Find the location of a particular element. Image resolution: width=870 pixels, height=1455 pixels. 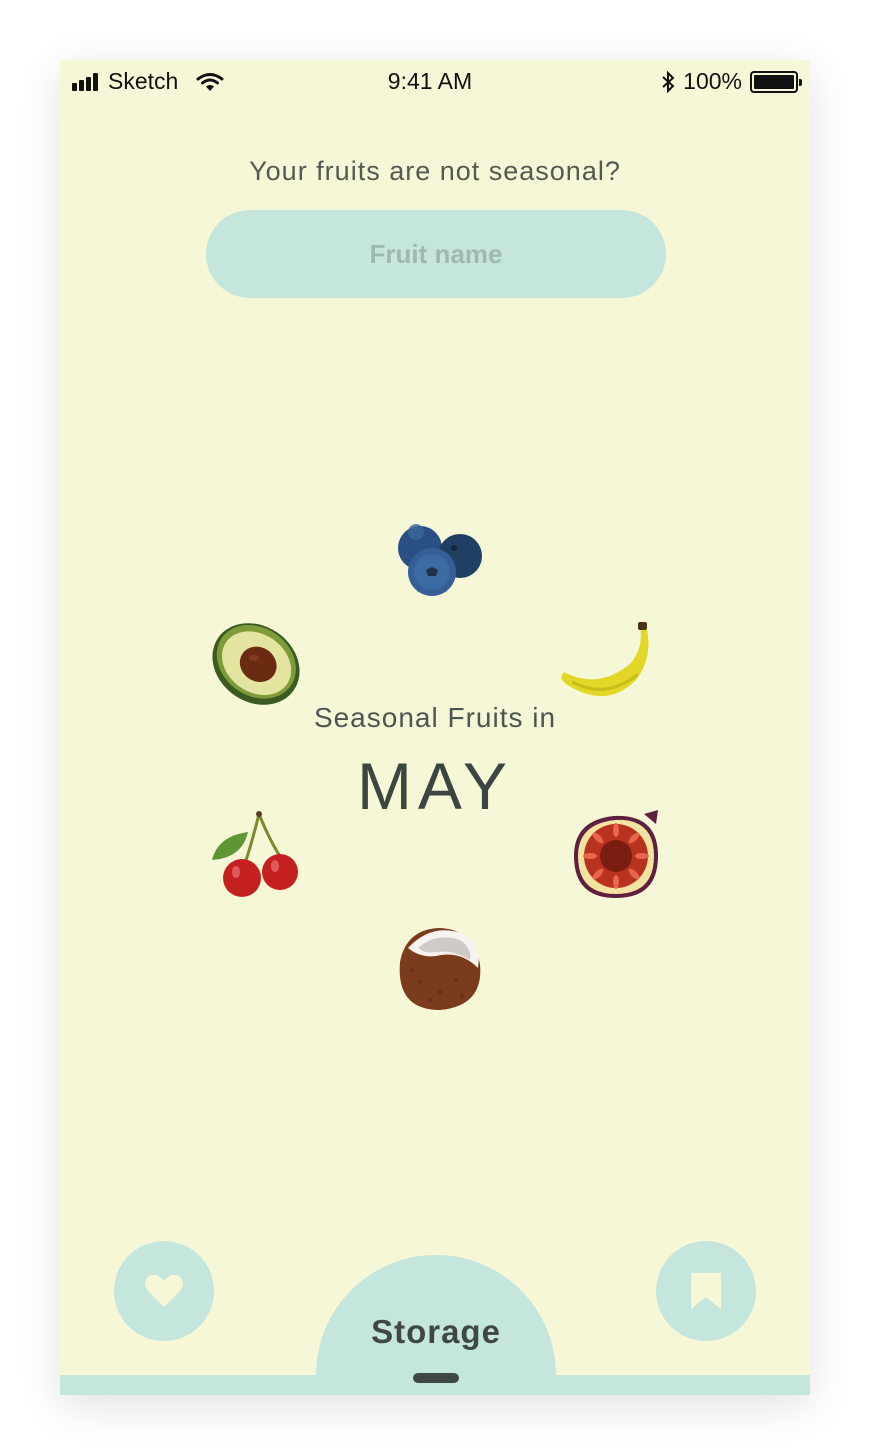

saved-button is located at coordinates (706, 1291).